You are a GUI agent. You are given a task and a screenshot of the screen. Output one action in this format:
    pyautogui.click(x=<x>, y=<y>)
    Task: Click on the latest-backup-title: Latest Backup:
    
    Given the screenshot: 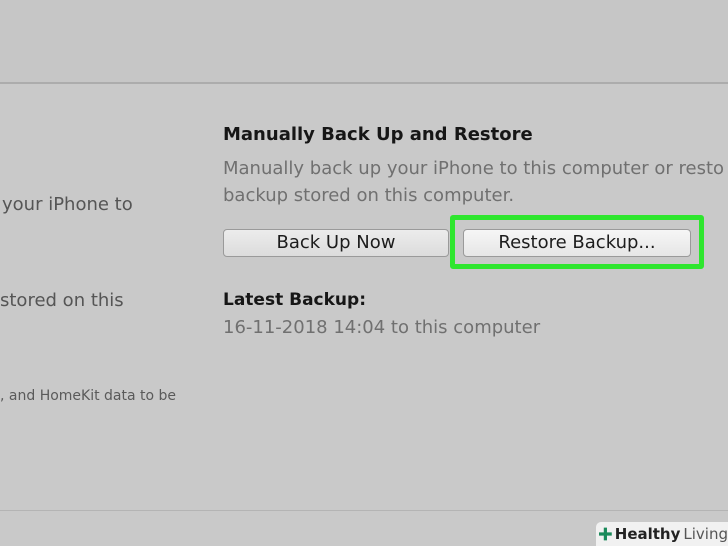 What is the action you would take?
    pyautogui.click(x=295, y=300)
    